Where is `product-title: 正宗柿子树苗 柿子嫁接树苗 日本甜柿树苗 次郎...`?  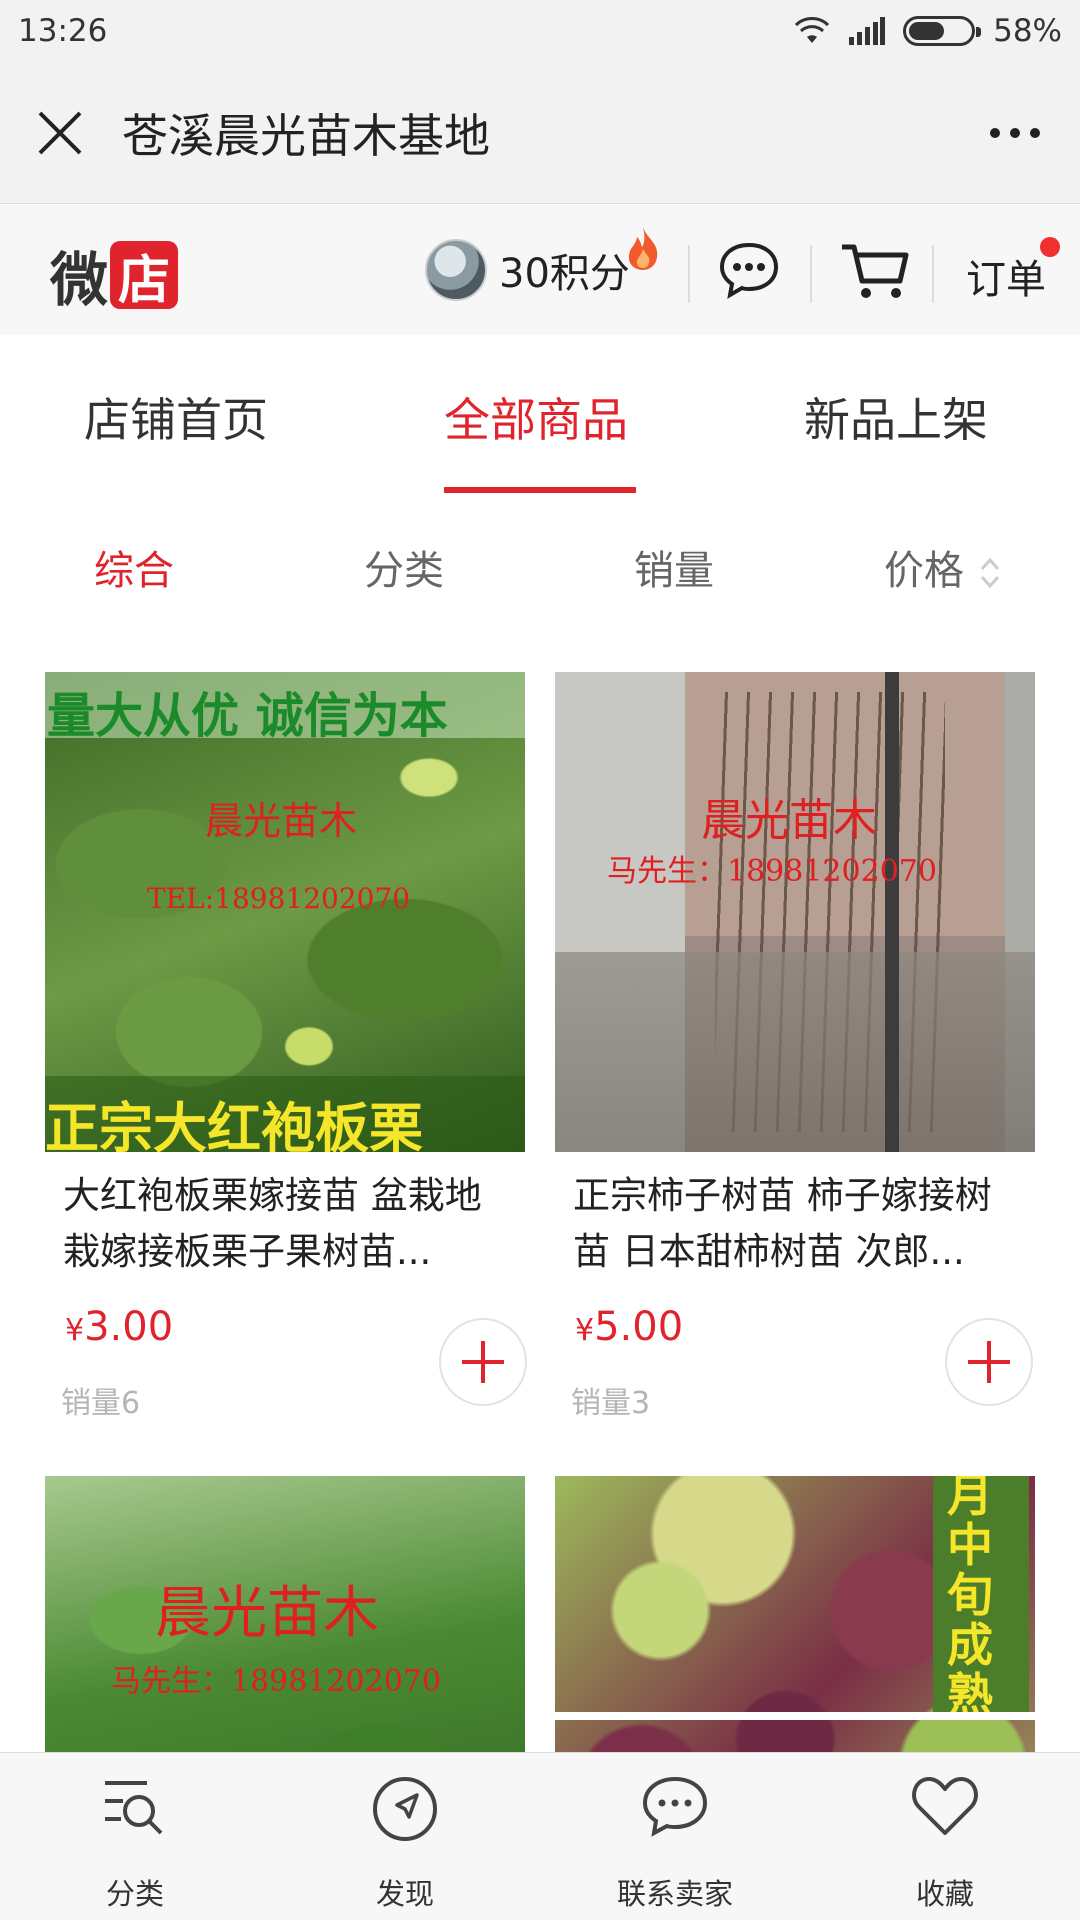
product-title: 正宗柿子树苗 柿子嫁接树苗 日本甜柿树苗 次郎... is located at coordinates (795, 1224).